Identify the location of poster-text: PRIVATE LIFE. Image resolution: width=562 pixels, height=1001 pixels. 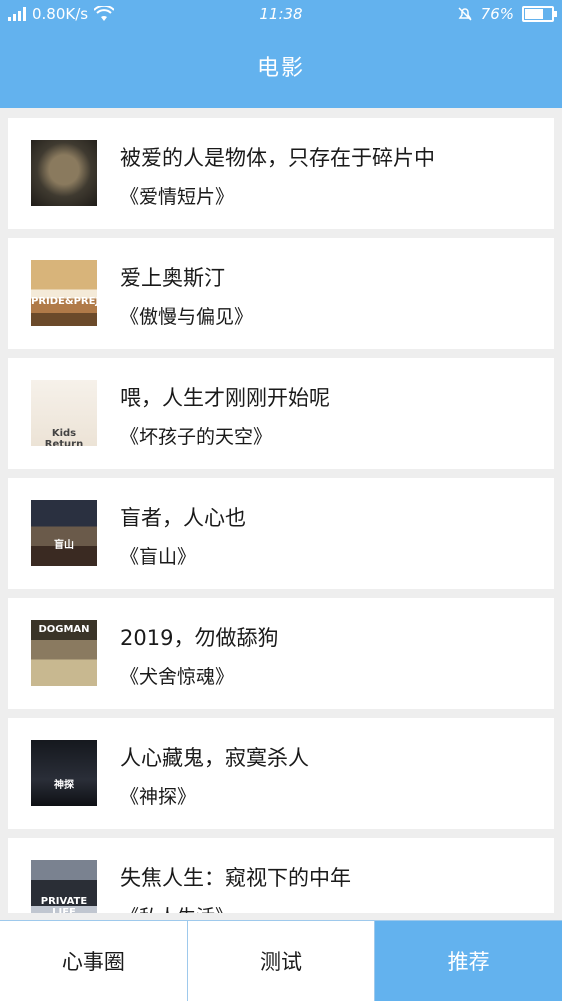
(64, 904).